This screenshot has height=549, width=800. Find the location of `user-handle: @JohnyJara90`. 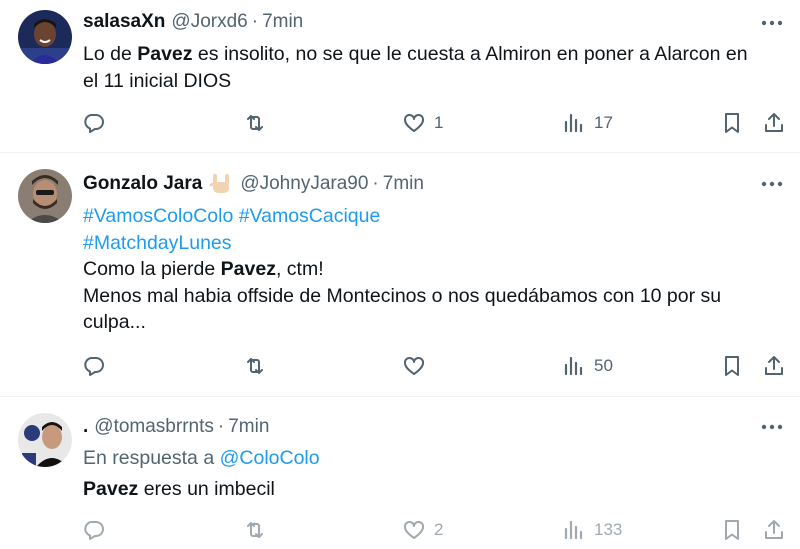

user-handle: @JohnyJara90 is located at coordinates (304, 184).